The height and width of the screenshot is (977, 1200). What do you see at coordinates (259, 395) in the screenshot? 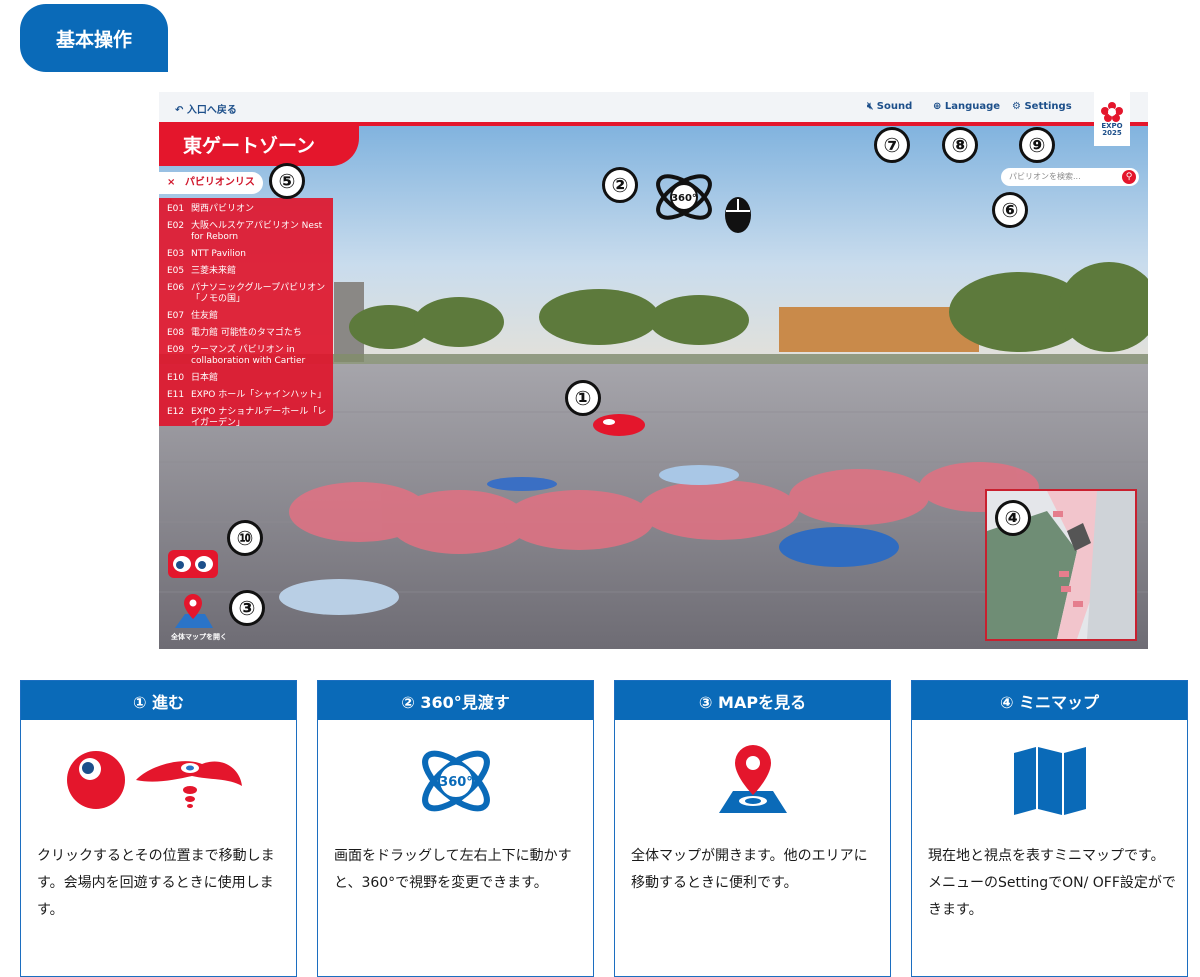
I see `pavilion-name: EXPO ホール「シャインハット」` at bounding box center [259, 395].